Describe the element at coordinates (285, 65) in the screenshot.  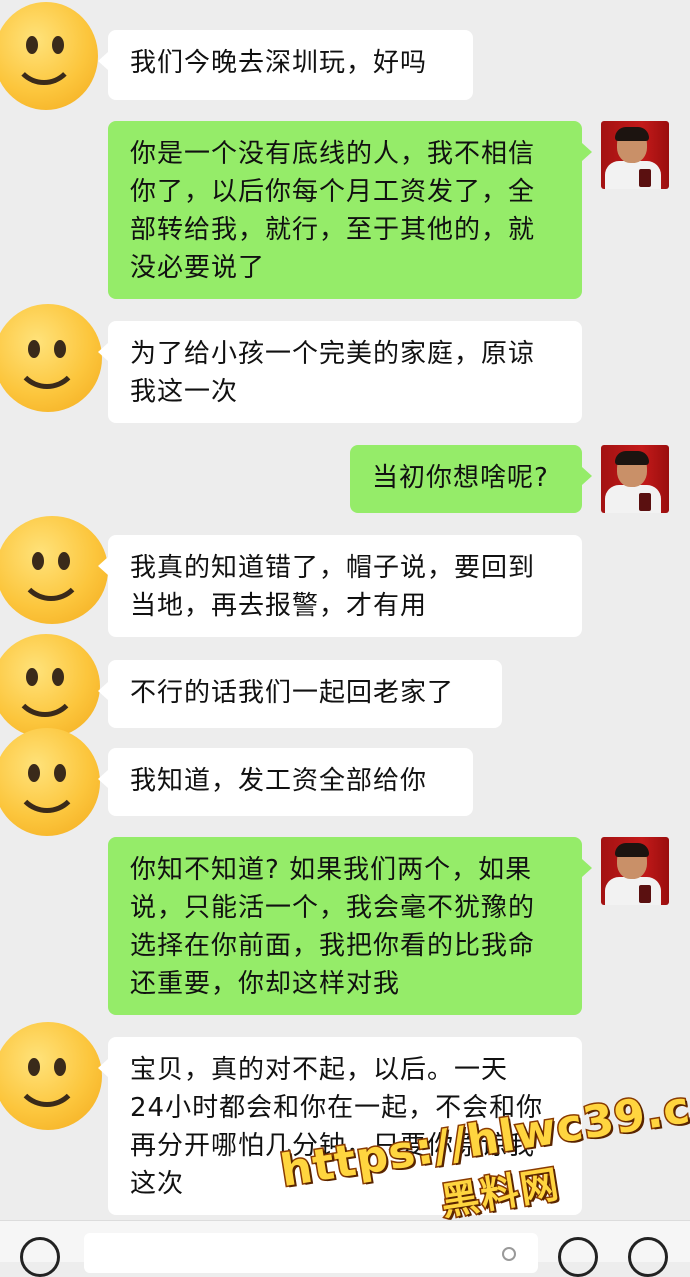
I see `message-bubble-incoming: 我们今晚去深圳玩，好吗` at that location.